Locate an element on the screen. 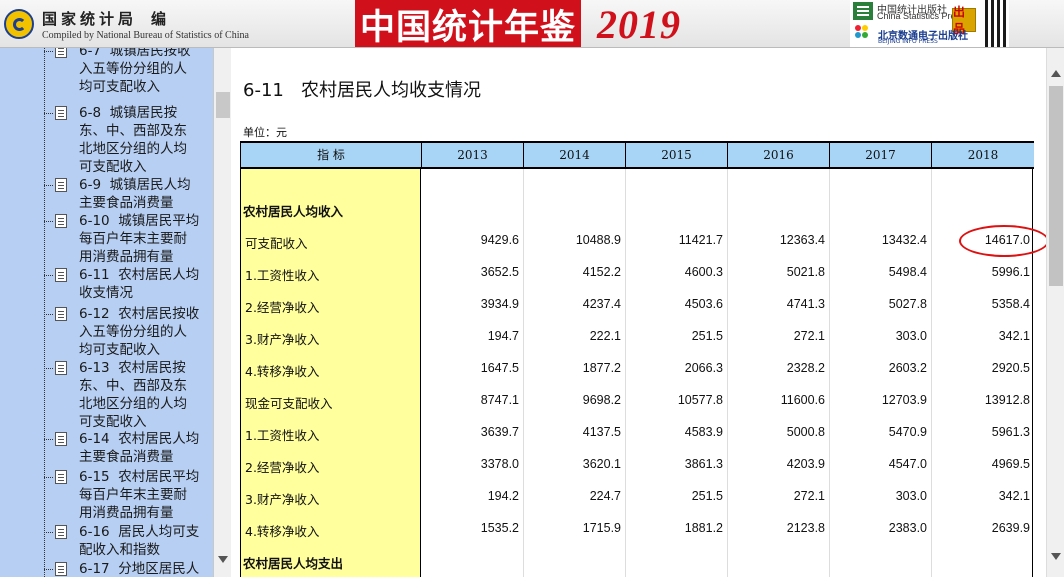 The height and width of the screenshot is (577, 1064). sidebar-scroll-thumb is located at coordinates (223, 105).